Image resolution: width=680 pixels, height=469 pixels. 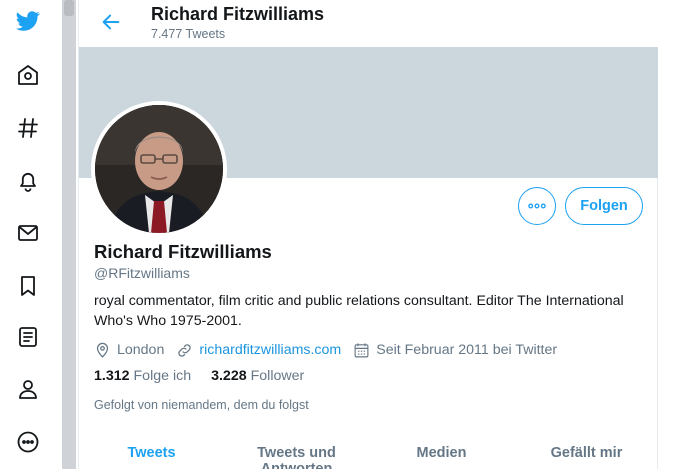 What do you see at coordinates (28, 75) in the screenshot?
I see `home-icon` at bounding box center [28, 75].